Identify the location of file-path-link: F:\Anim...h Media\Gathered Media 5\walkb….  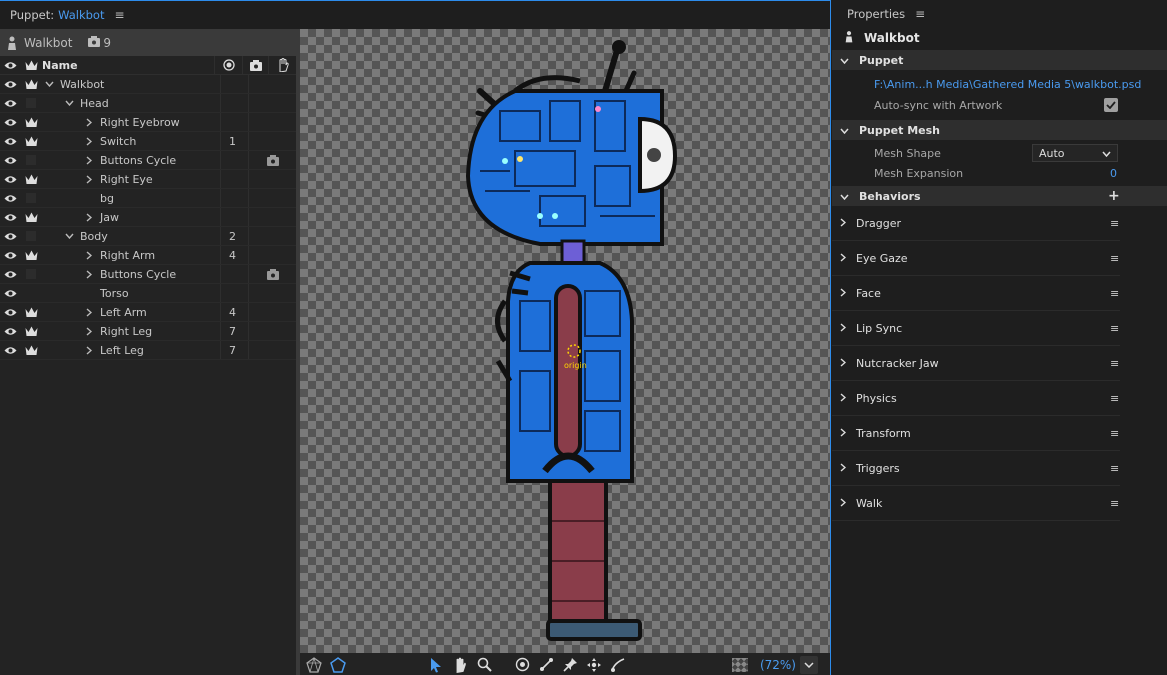
(1007, 84).